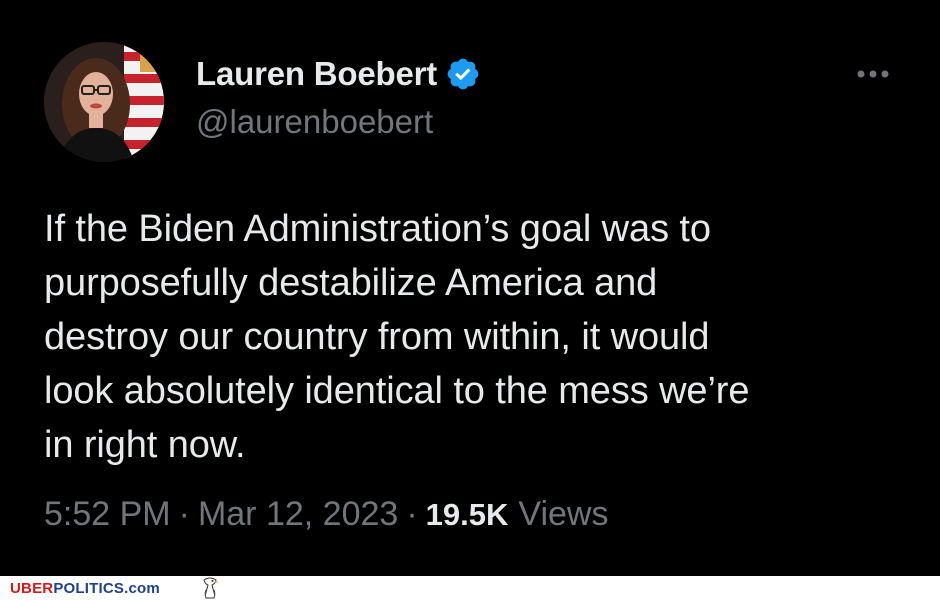  I want to click on verified-badge-icon, so click(463, 74).